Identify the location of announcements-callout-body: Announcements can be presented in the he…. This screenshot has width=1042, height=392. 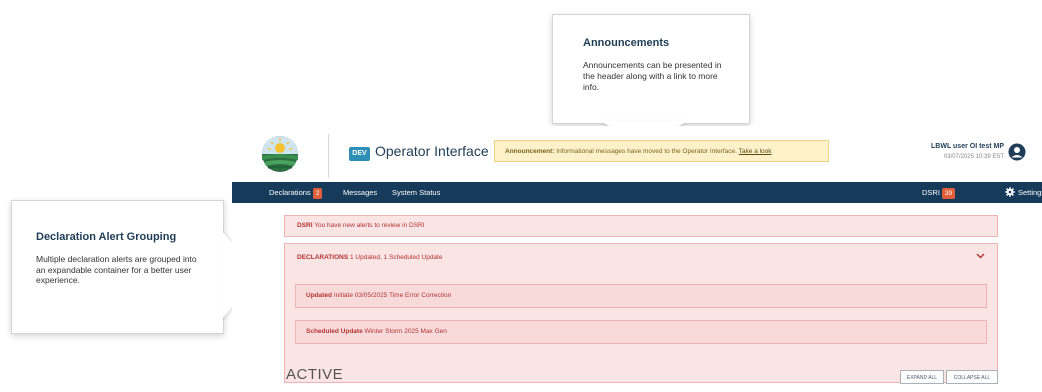
(652, 76).